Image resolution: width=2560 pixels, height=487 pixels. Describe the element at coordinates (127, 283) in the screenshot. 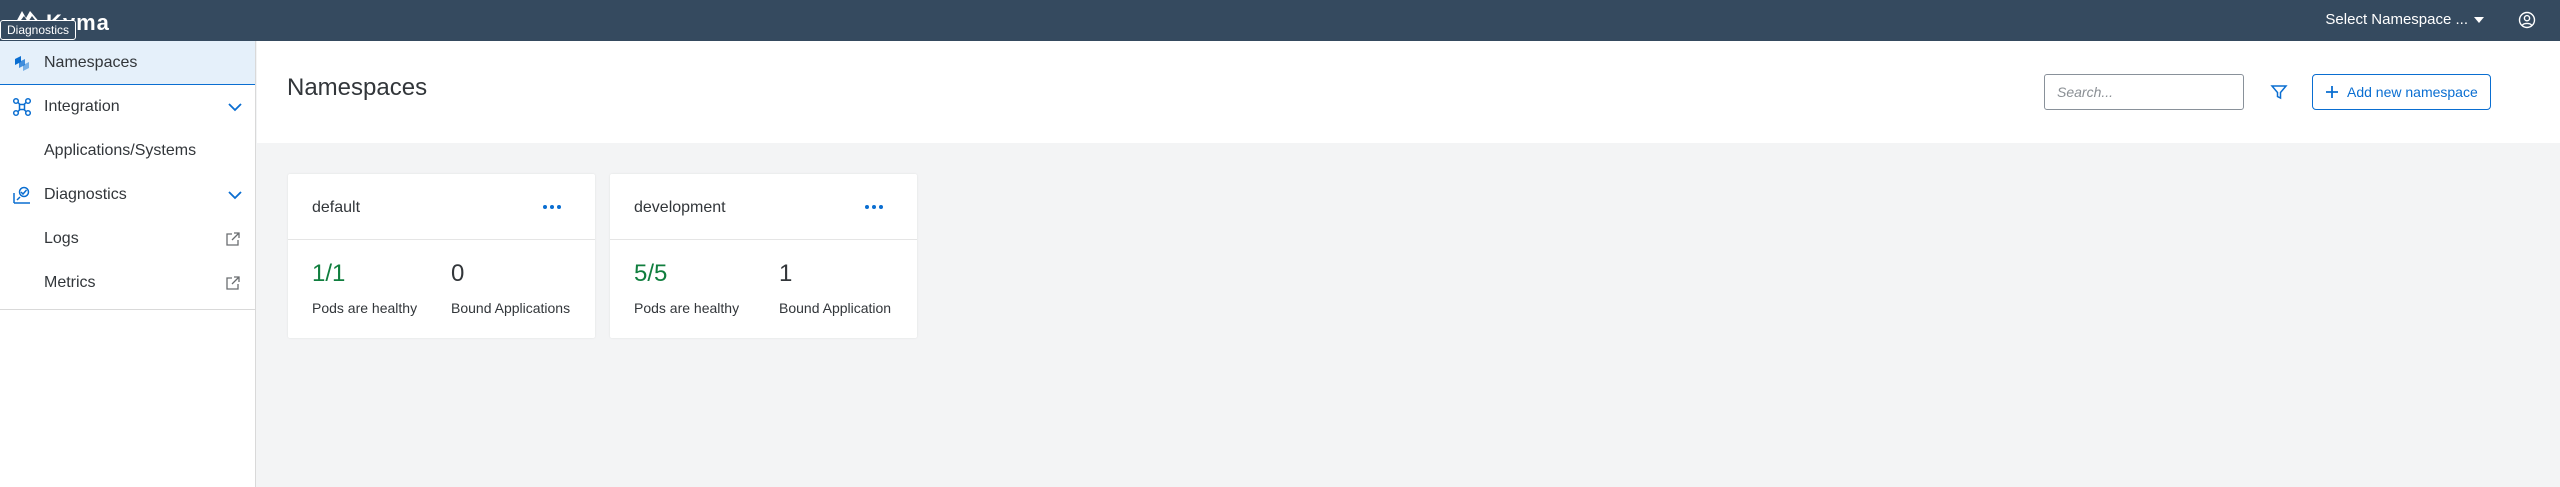

I see `sidebar-item-metrics: Metrics` at that location.